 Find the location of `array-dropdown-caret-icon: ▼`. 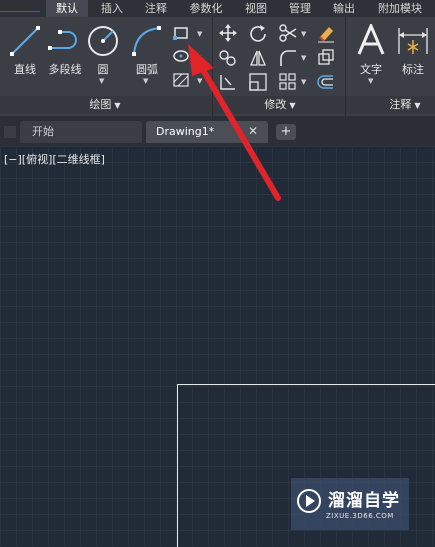

array-dropdown-caret-icon: ▼ is located at coordinates (303, 82).